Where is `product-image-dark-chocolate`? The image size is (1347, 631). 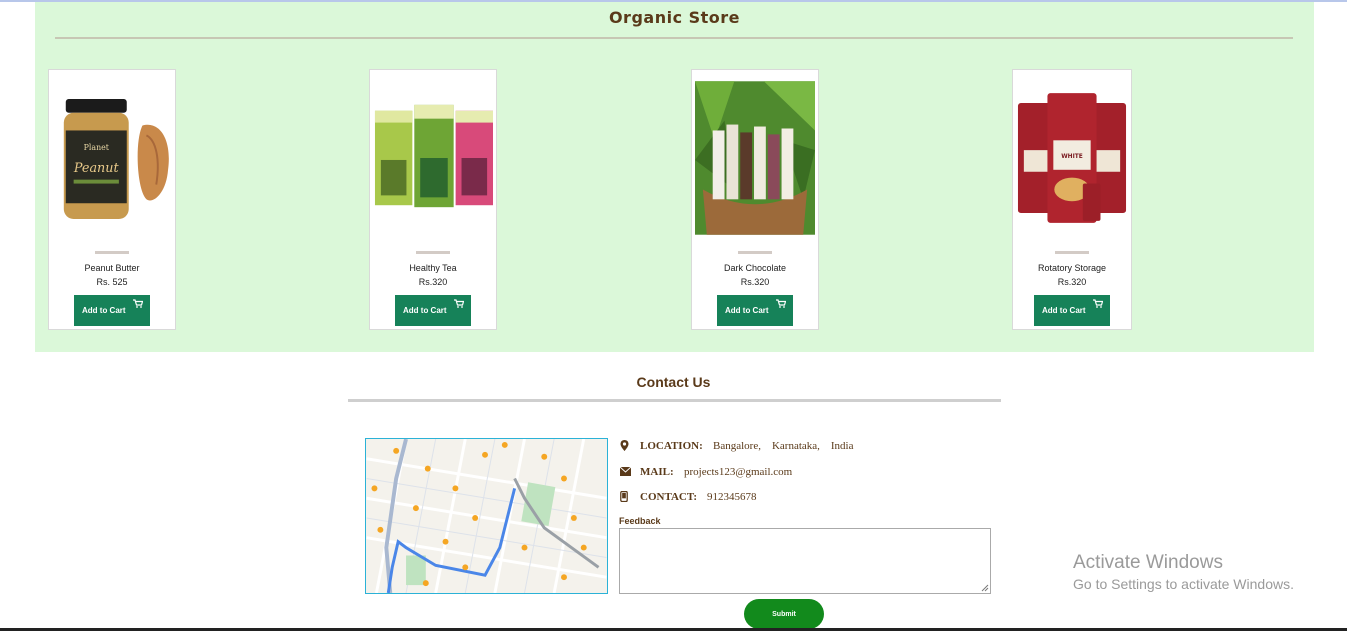
product-image-dark-chocolate is located at coordinates (755, 158).